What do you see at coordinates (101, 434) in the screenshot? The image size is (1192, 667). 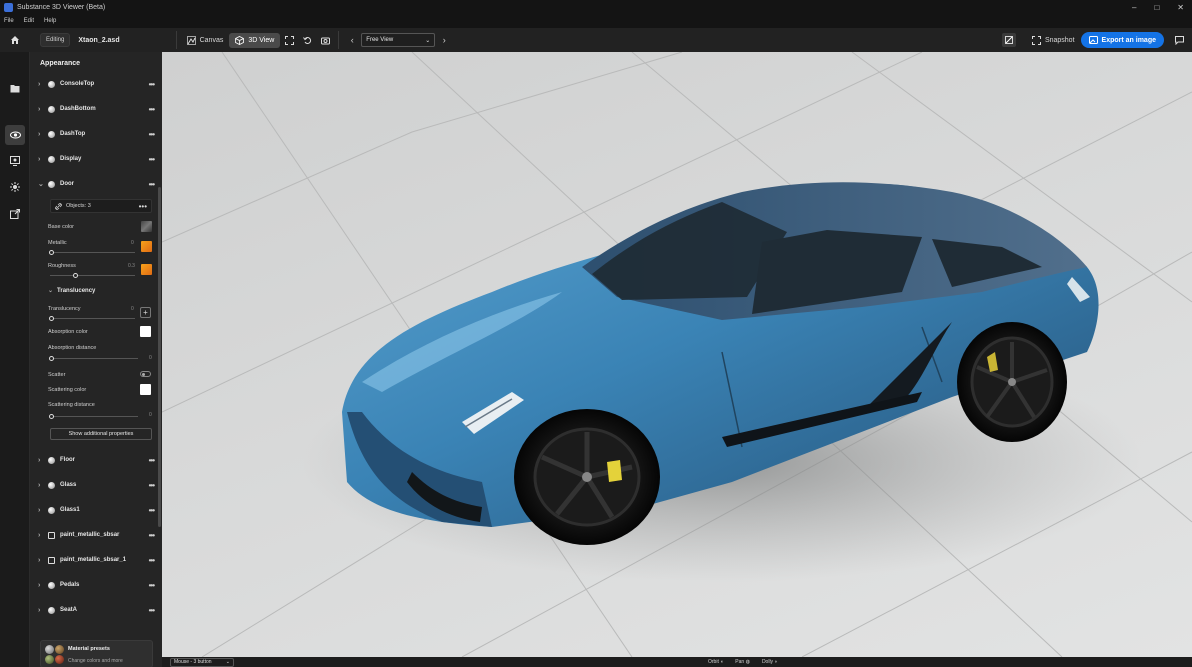 I see `show-additional-properties-button: Show additional properties` at bounding box center [101, 434].